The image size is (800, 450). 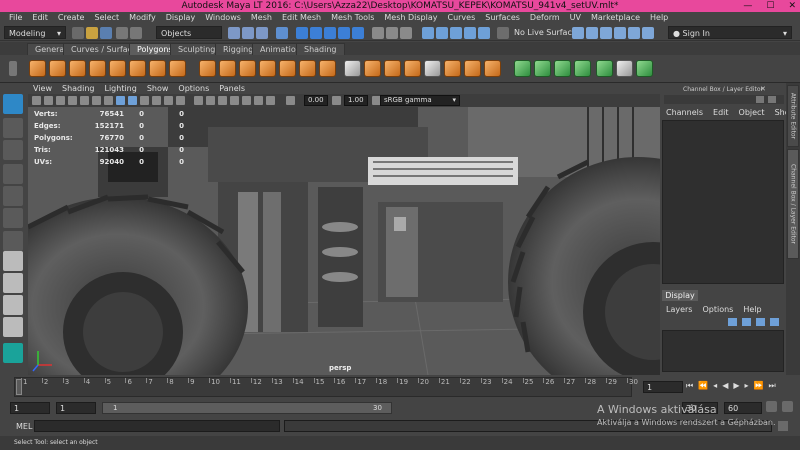 What do you see at coordinates (545, 32) in the screenshot?
I see `live-surface-label: No Live Surface` at bounding box center [545, 32].